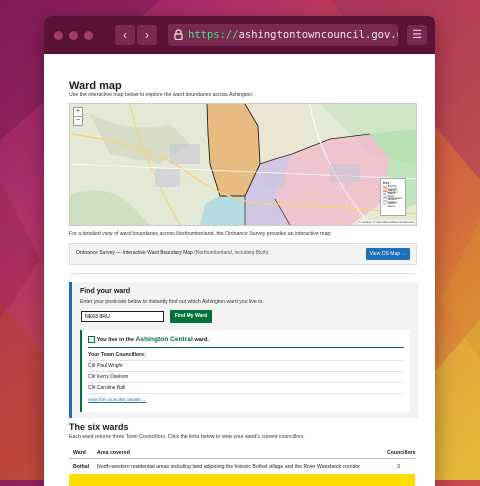 This screenshot has width=480, height=486. I want to click on col-ward: Ward, so click(79, 453).